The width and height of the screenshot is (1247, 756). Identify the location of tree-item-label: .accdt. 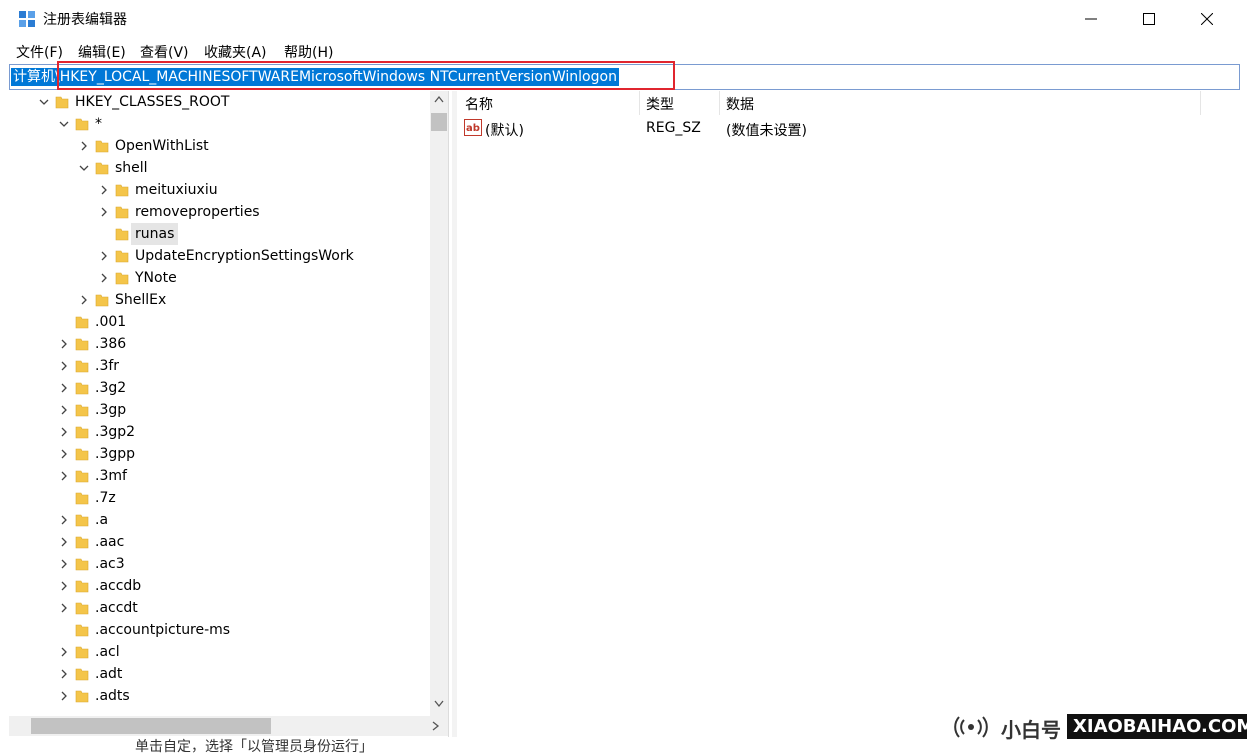
(116, 608).